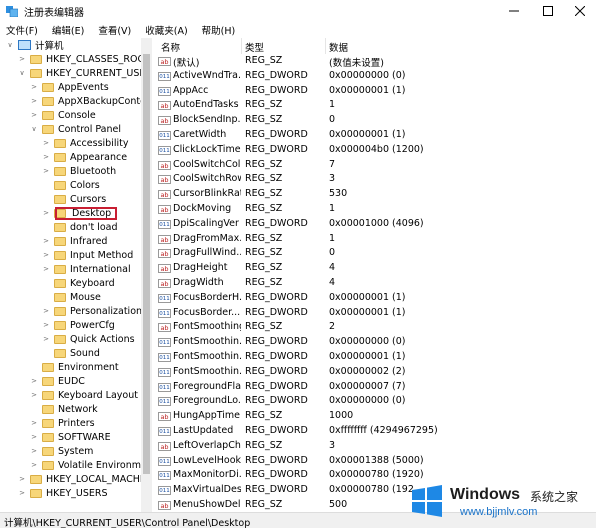 The width and height of the screenshot is (596, 528). Describe the element at coordinates (146, 264) in the screenshot. I see `tree-scrollbar-thumb` at that location.